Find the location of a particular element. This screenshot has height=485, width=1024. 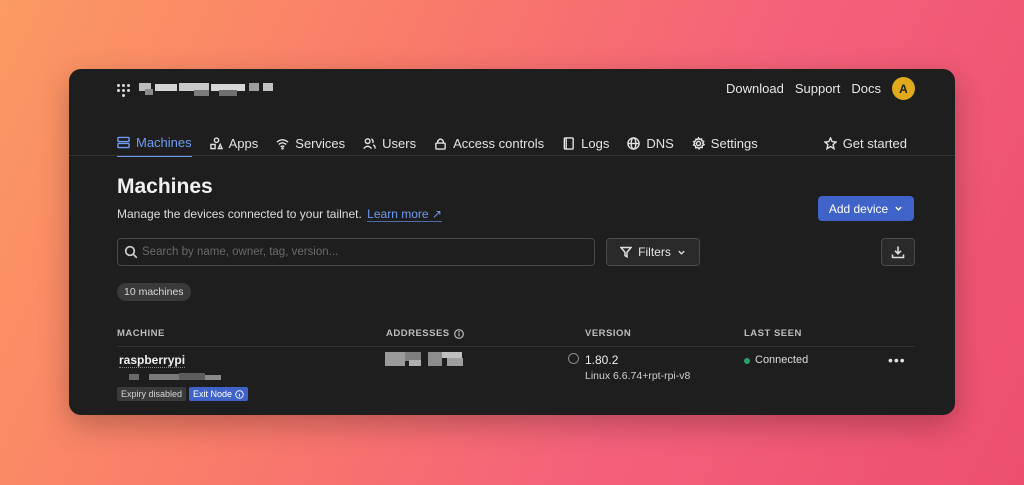

column-header-machine: MACHINE is located at coordinates (141, 333).